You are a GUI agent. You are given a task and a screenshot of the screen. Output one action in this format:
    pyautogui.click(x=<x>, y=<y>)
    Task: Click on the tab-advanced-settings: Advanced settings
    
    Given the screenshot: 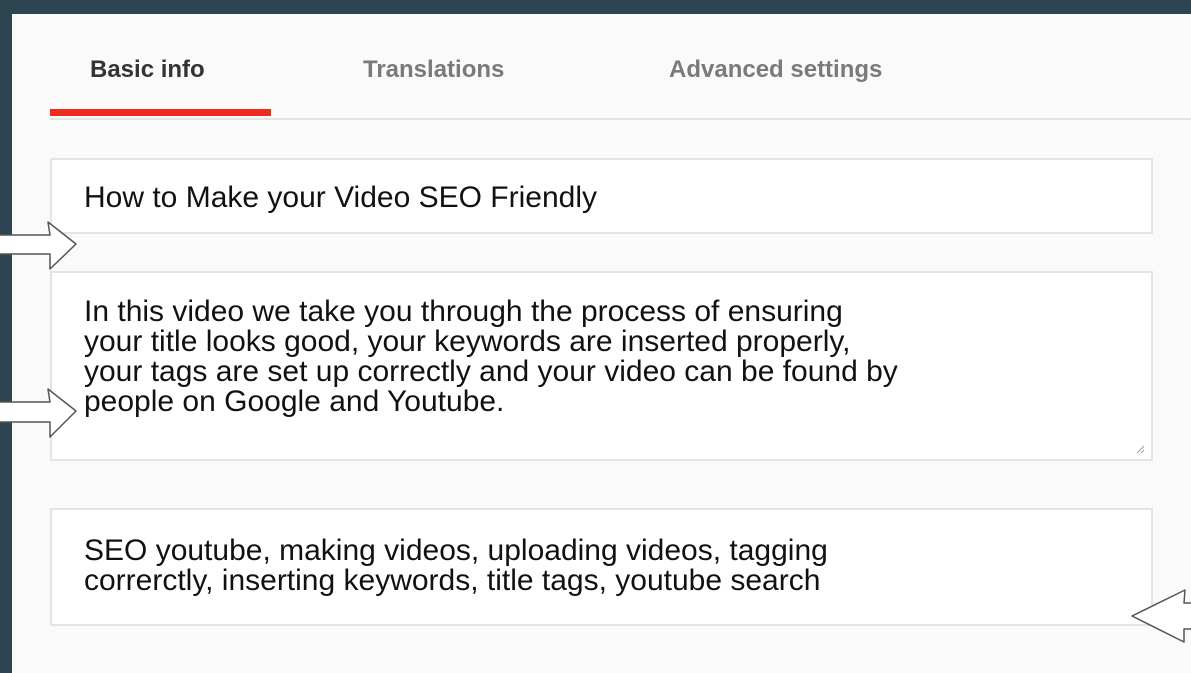 What is the action you would take?
    pyautogui.click(x=775, y=70)
    